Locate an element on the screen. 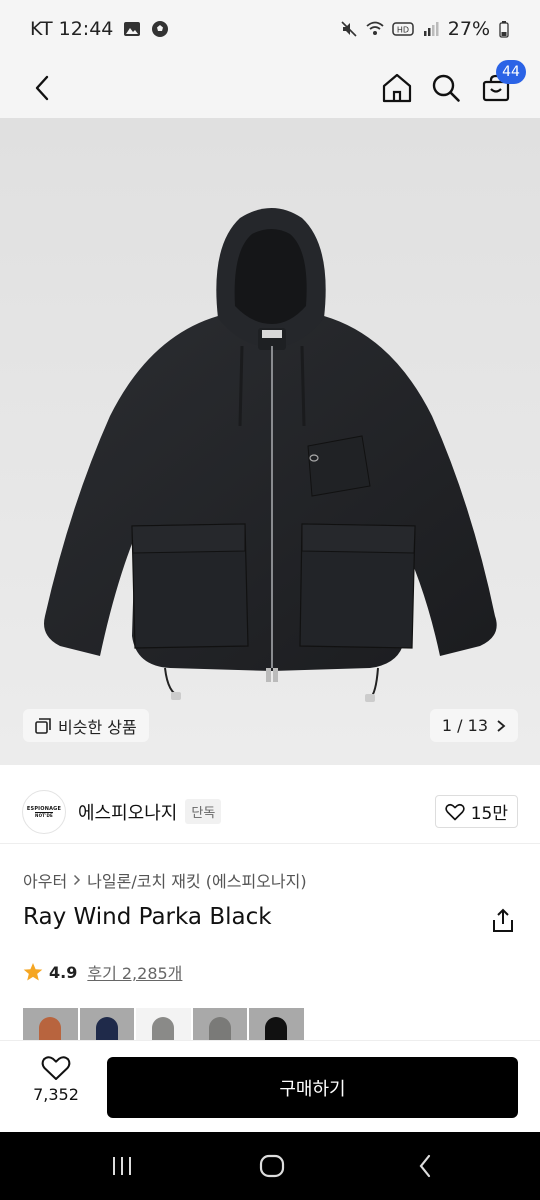 This screenshot has width=540, height=1200. svg-text: HD is located at coordinates (403, 30).